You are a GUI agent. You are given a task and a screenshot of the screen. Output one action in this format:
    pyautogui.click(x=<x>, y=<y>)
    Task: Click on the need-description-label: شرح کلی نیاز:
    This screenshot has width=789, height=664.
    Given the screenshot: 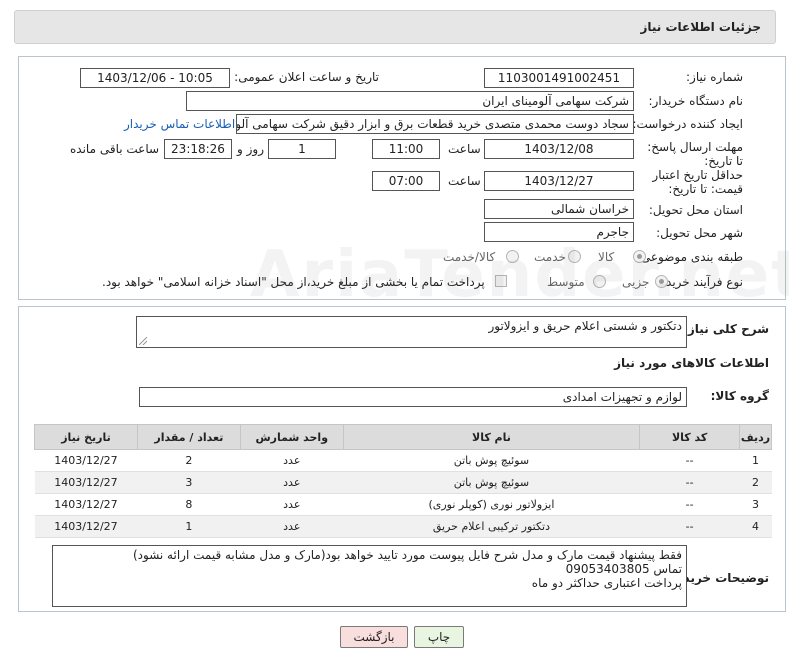 What is the action you would take?
    pyautogui.click(x=726, y=329)
    